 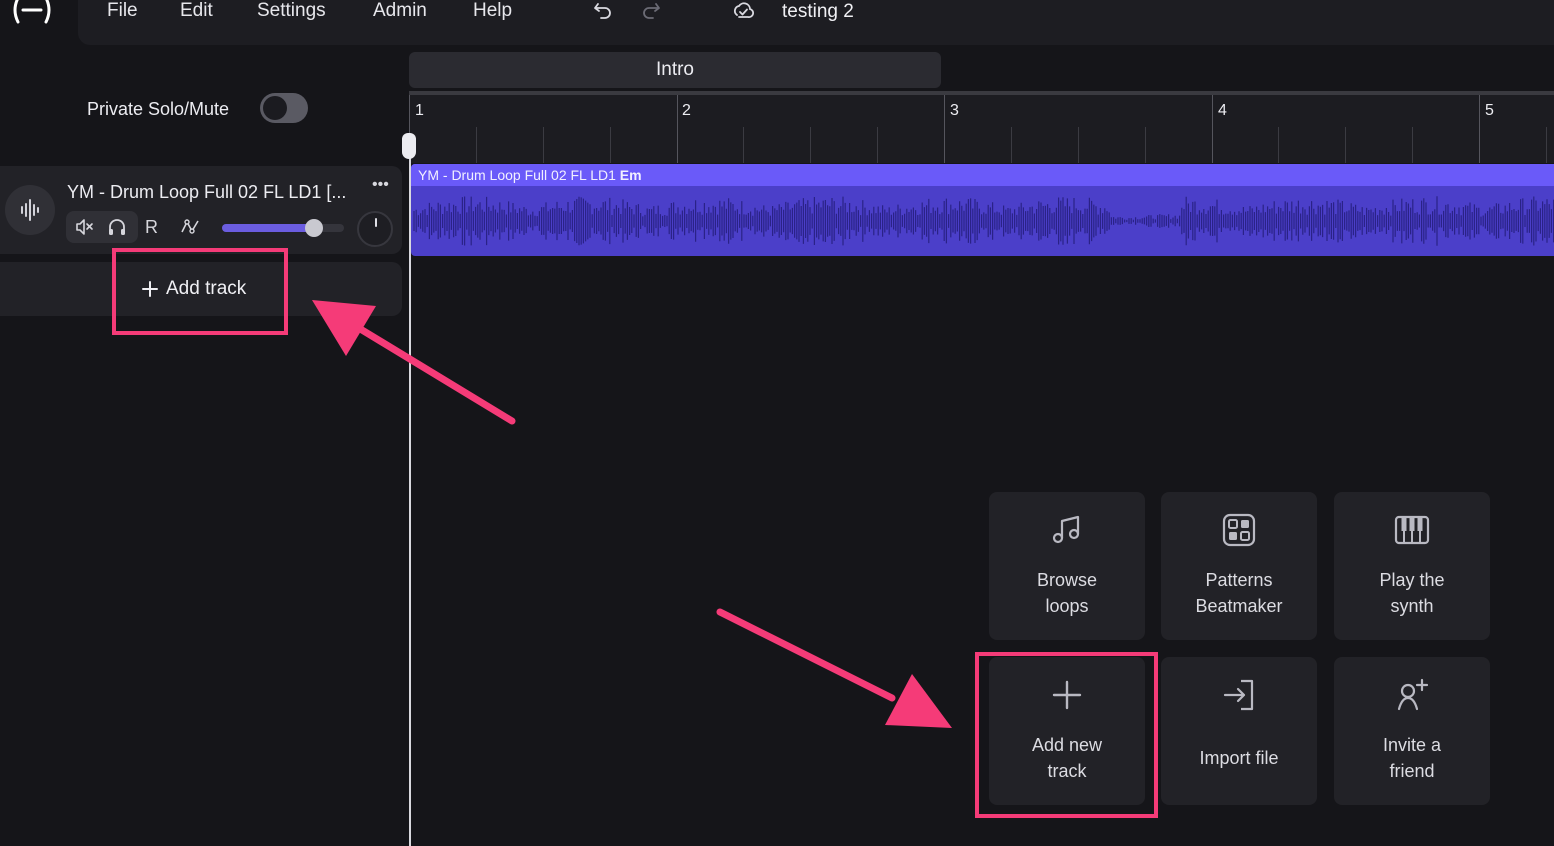 What do you see at coordinates (651, 11) in the screenshot?
I see `redo-icon` at bounding box center [651, 11].